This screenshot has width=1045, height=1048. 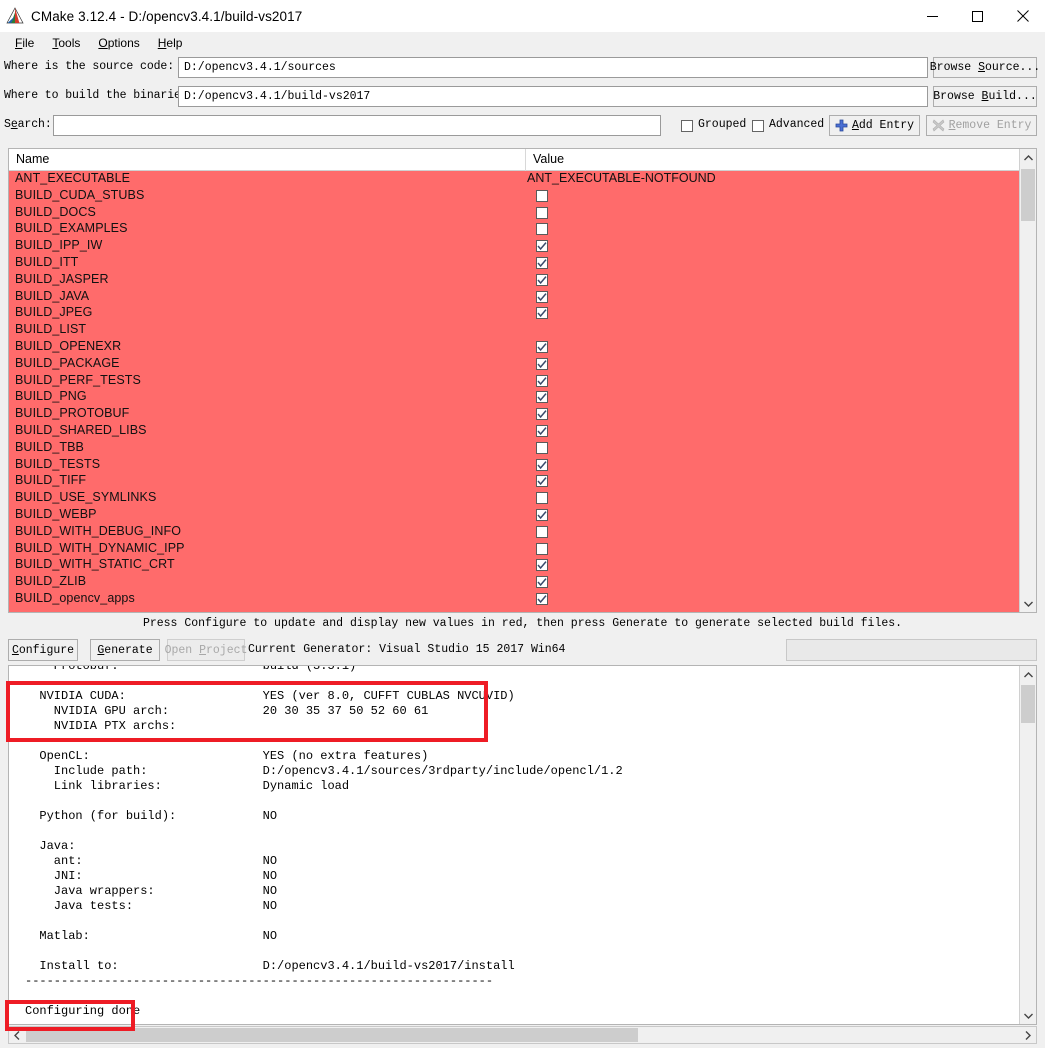 What do you see at coordinates (932, 16) in the screenshot?
I see `minimize-button` at bounding box center [932, 16].